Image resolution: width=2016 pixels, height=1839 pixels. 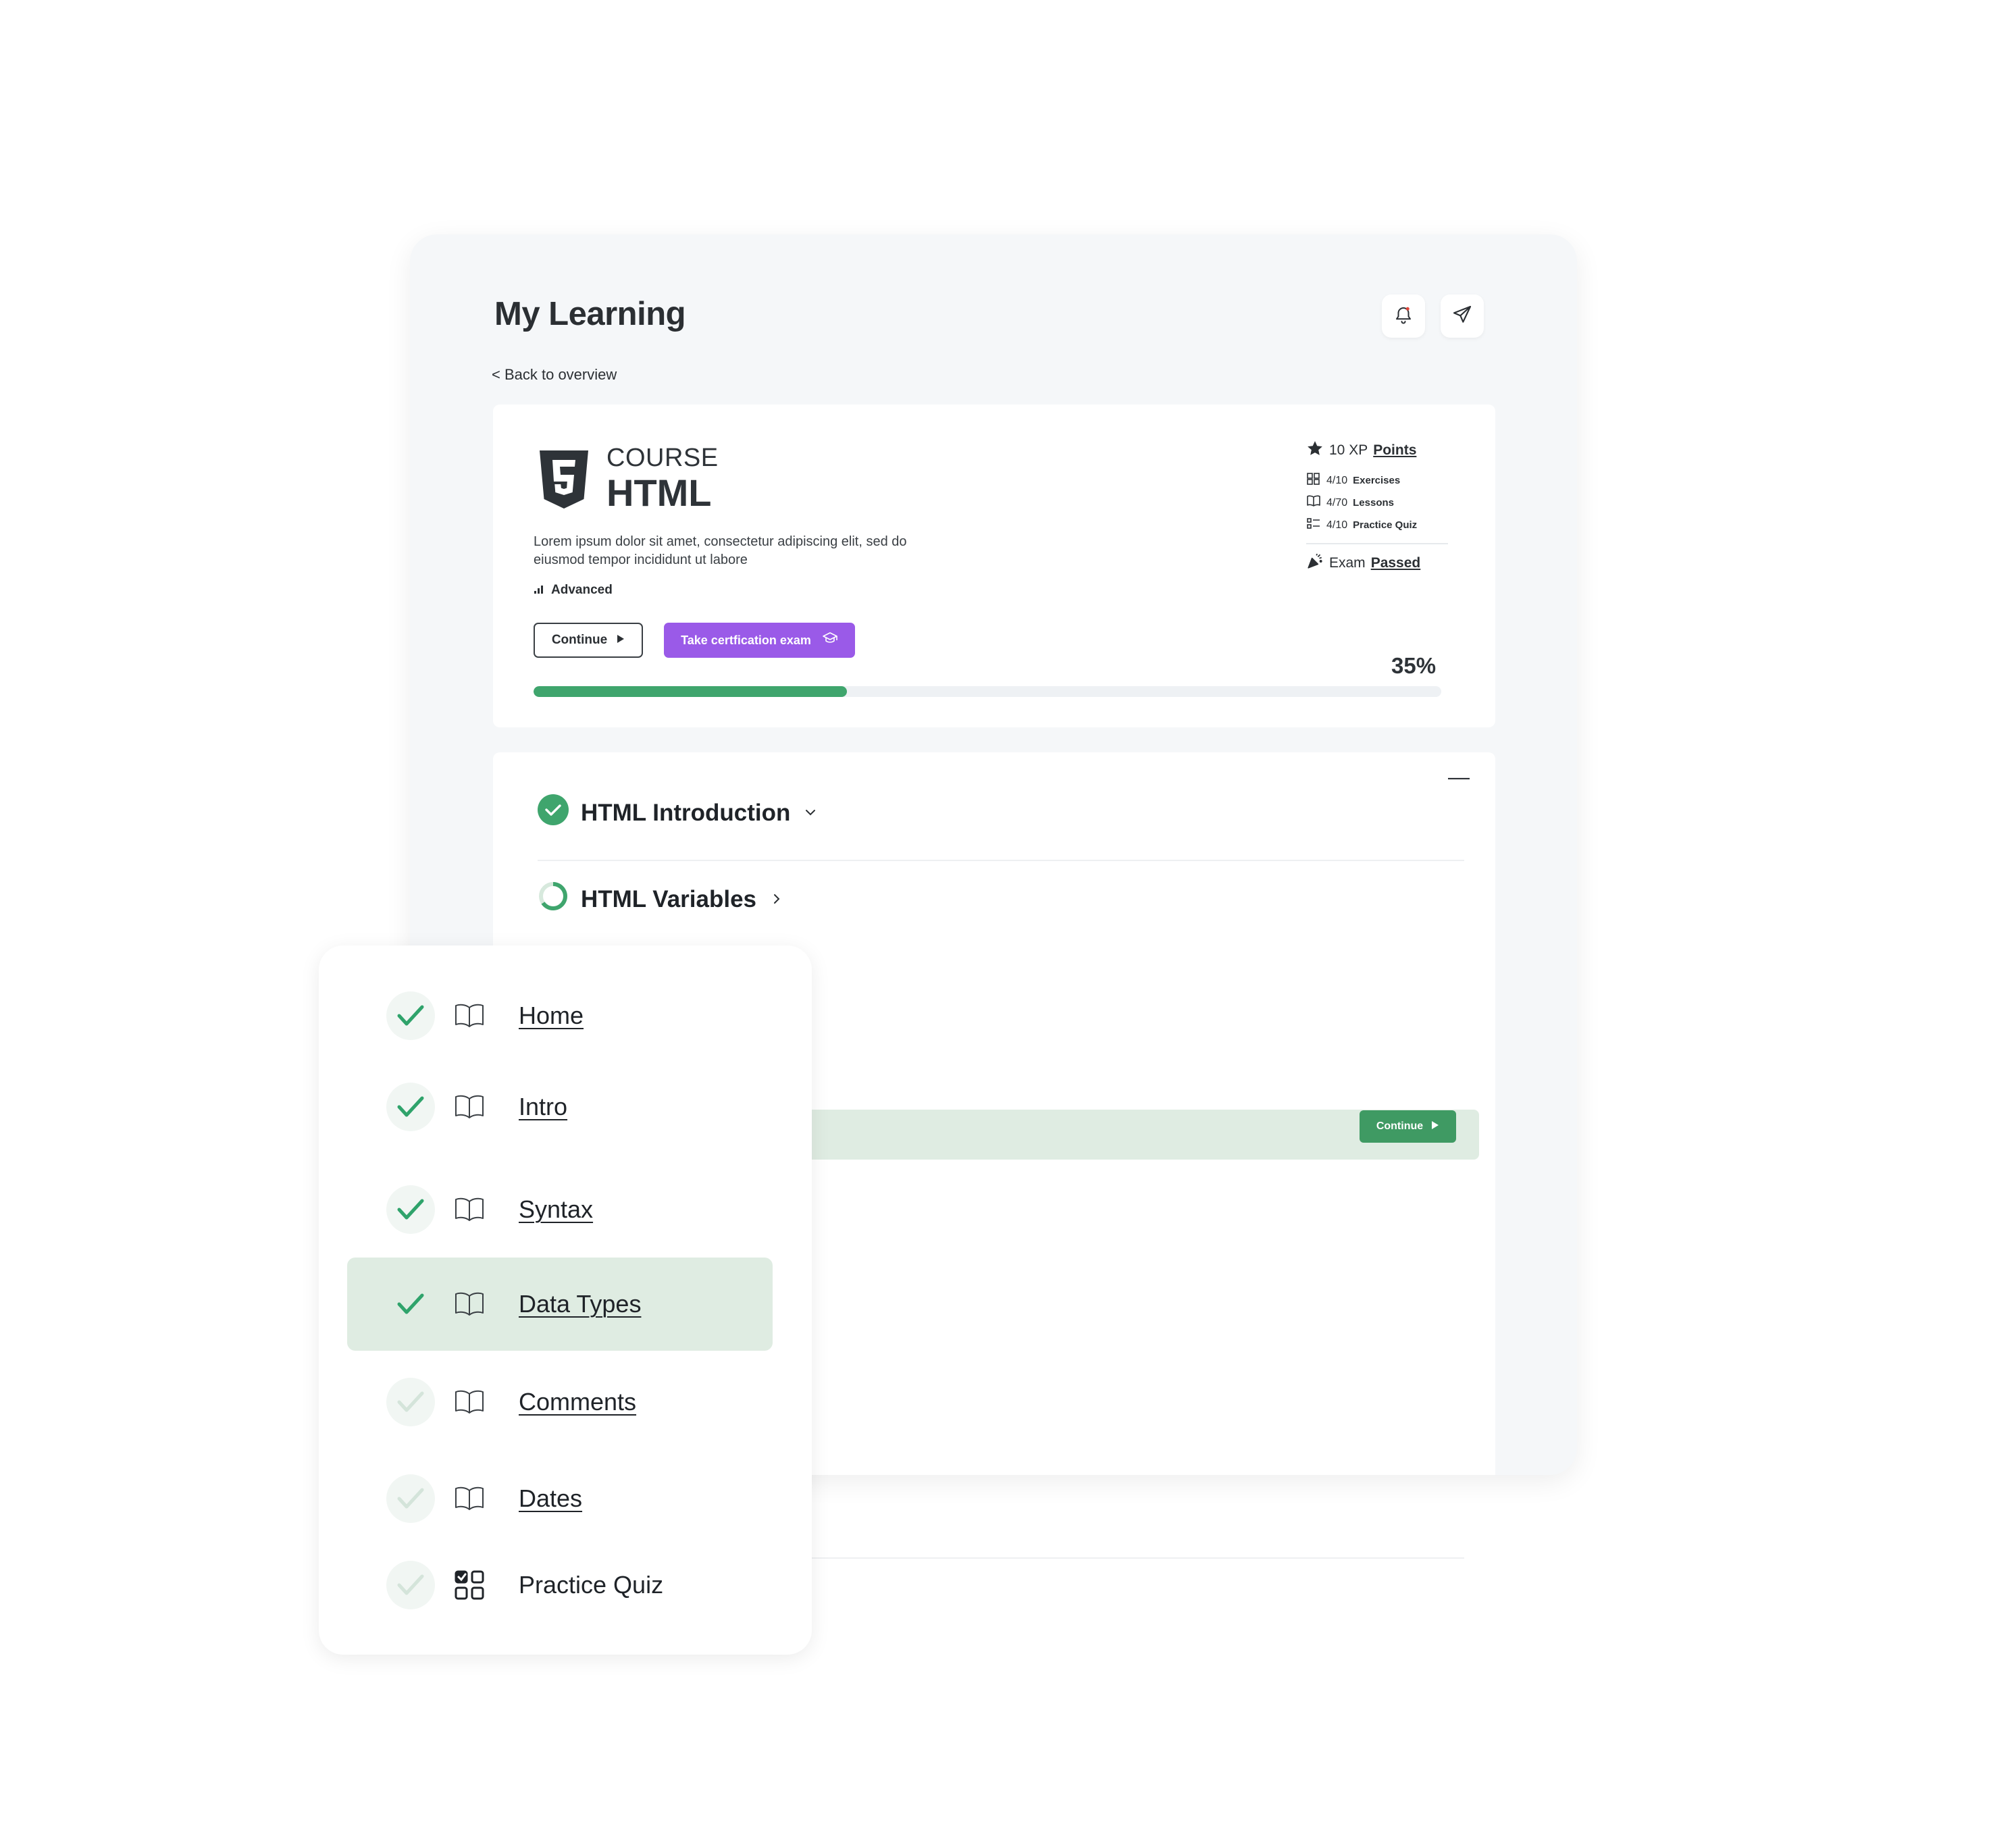 What do you see at coordinates (1396, 563) in the screenshot?
I see `exam-status-link: Passed` at bounding box center [1396, 563].